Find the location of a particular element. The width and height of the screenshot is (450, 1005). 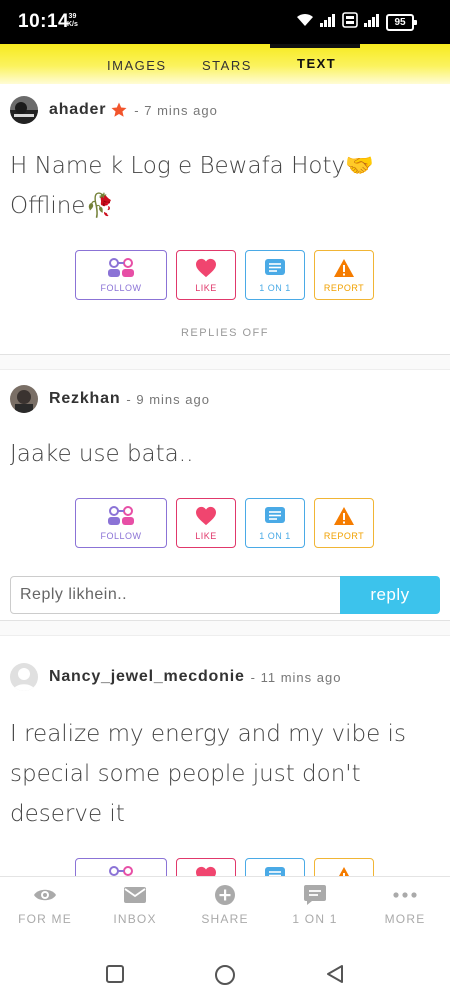

status-icons is located at coordinates (338, 20).